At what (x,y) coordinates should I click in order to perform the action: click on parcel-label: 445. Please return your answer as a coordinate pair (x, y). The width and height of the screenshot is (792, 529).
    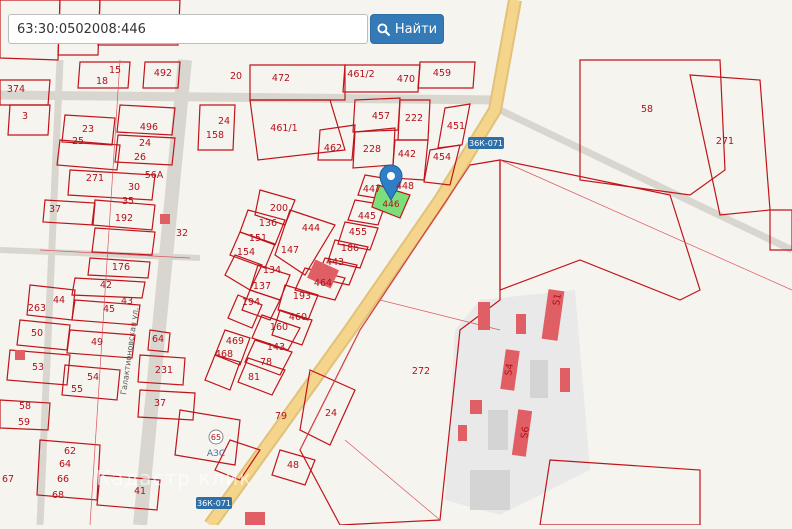
    Looking at the image, I should click on (367, 216).